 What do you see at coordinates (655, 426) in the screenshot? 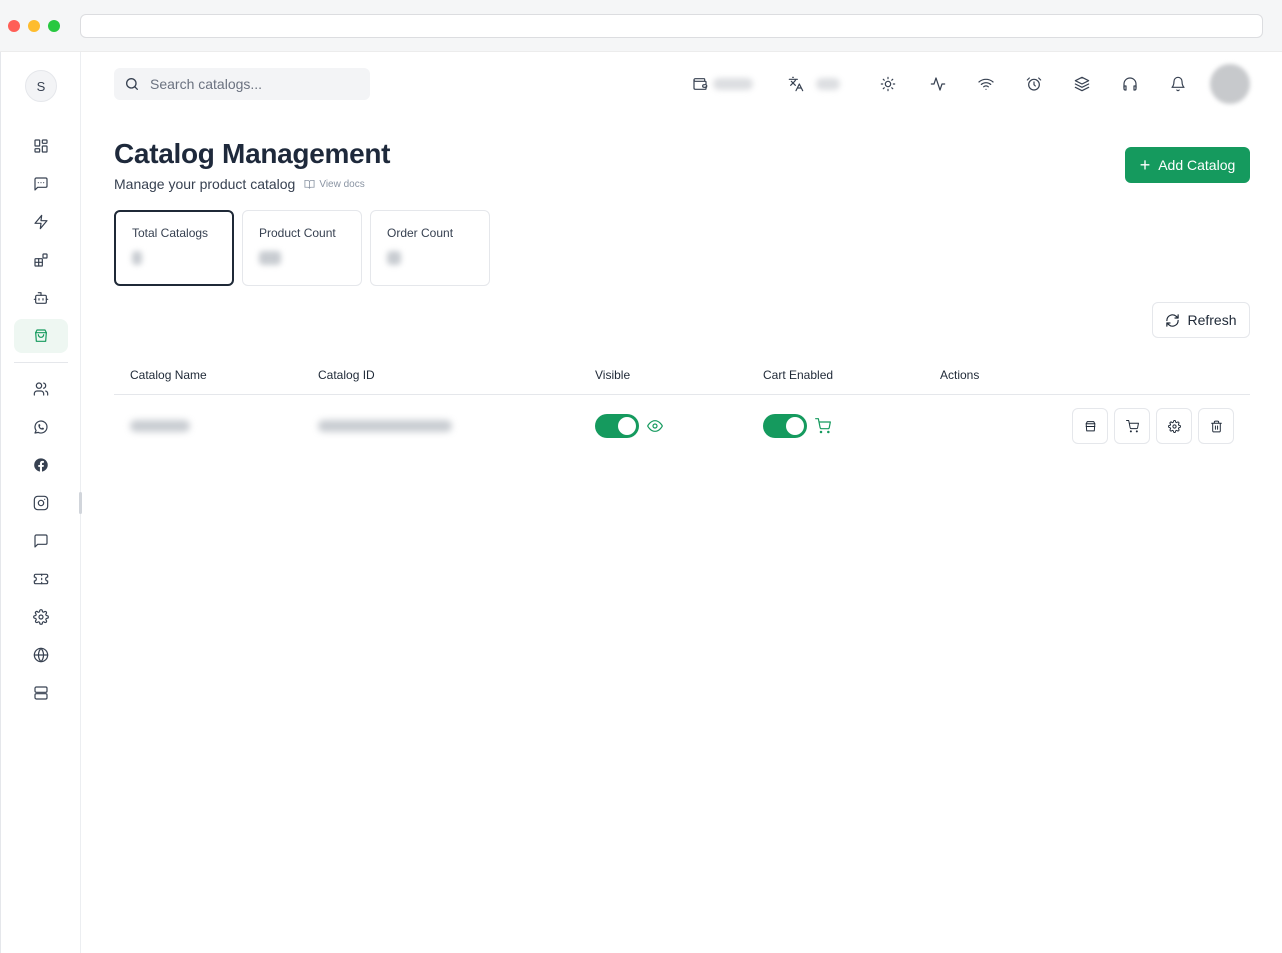
I see `eye-icon` at bounding box center [655, 426].